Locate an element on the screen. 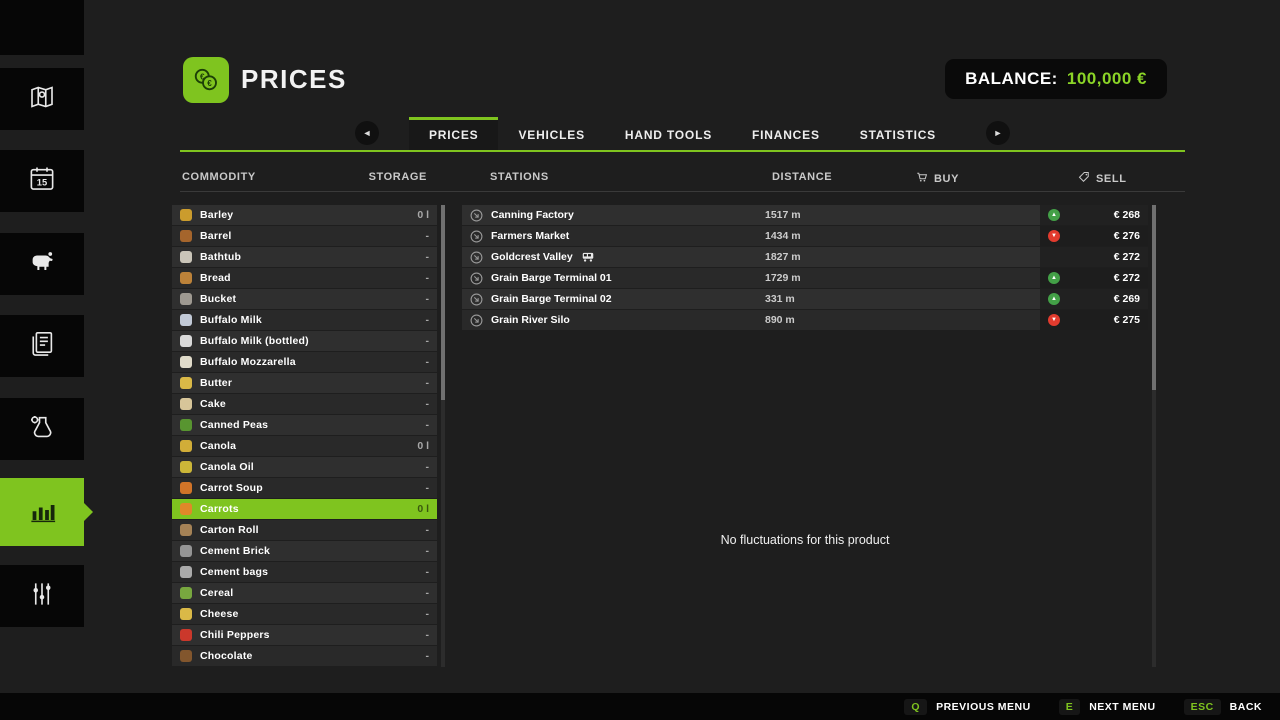 The height and width of the screenshot is (720, 1280). key-action-label: NEXT MENU is located at coordinates (1122, 706).